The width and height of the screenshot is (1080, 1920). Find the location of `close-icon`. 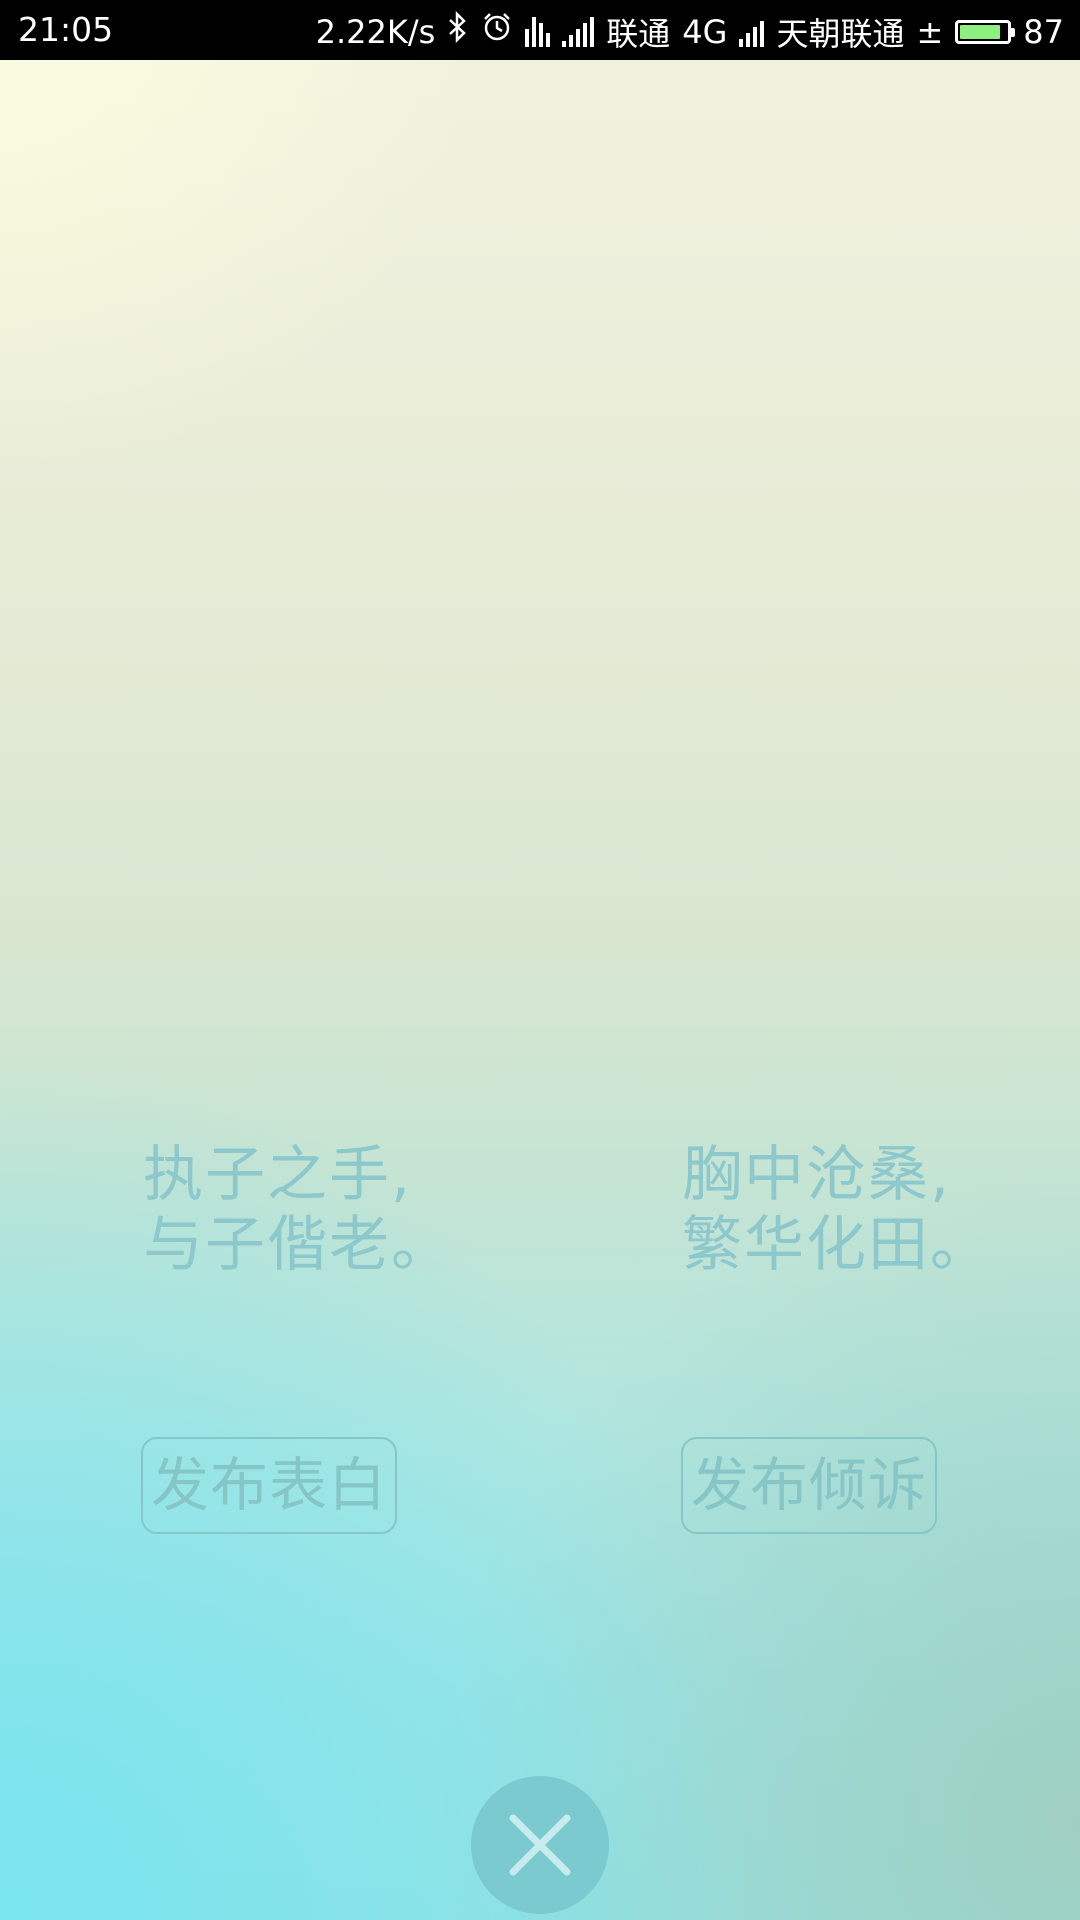

close-icon is located at coordinates (540, 1845).